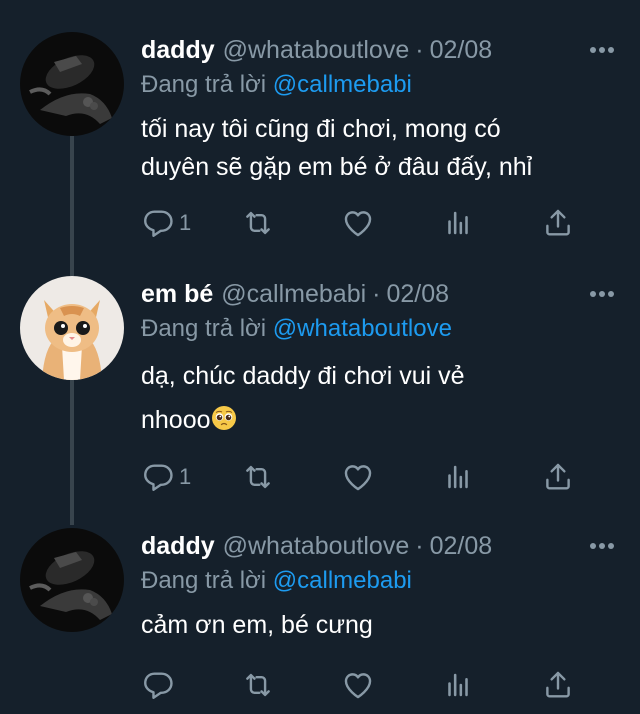 The image size is (640, 714). What do you see at coordinates (380, 625) in the screenshot?
I see `tweet-text: cảm ơn em, bé cưng` at bounding box center [380, 625].